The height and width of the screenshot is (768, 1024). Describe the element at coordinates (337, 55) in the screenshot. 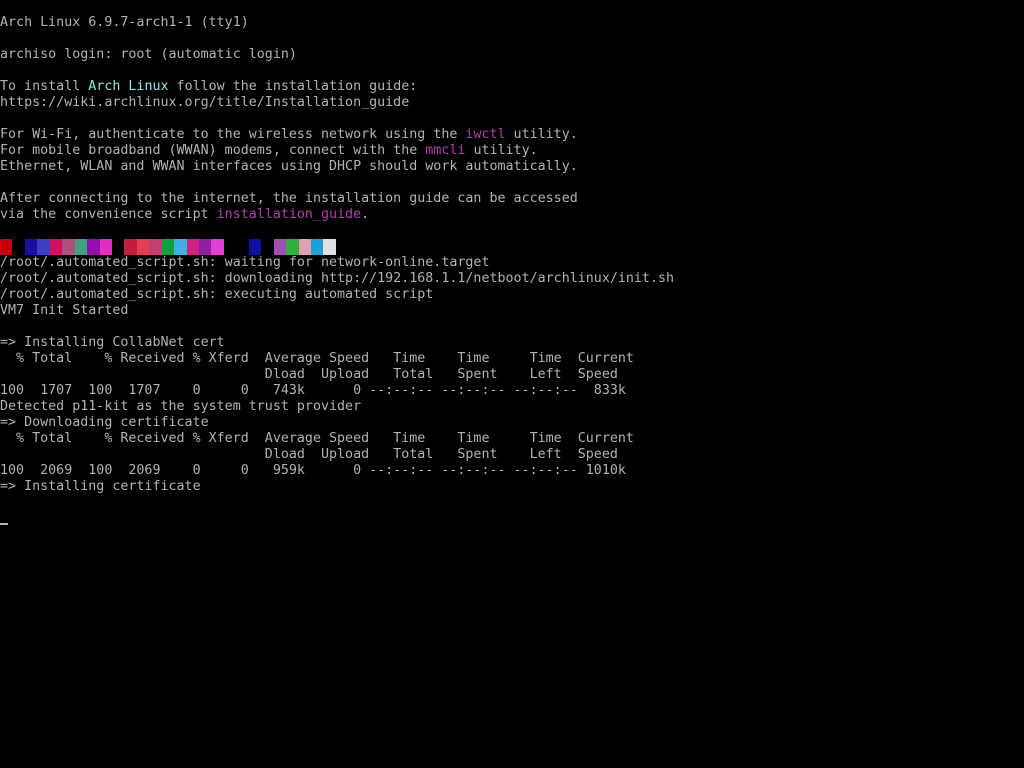

I see `console-line: archiso login: root (automatic login)` at that location.